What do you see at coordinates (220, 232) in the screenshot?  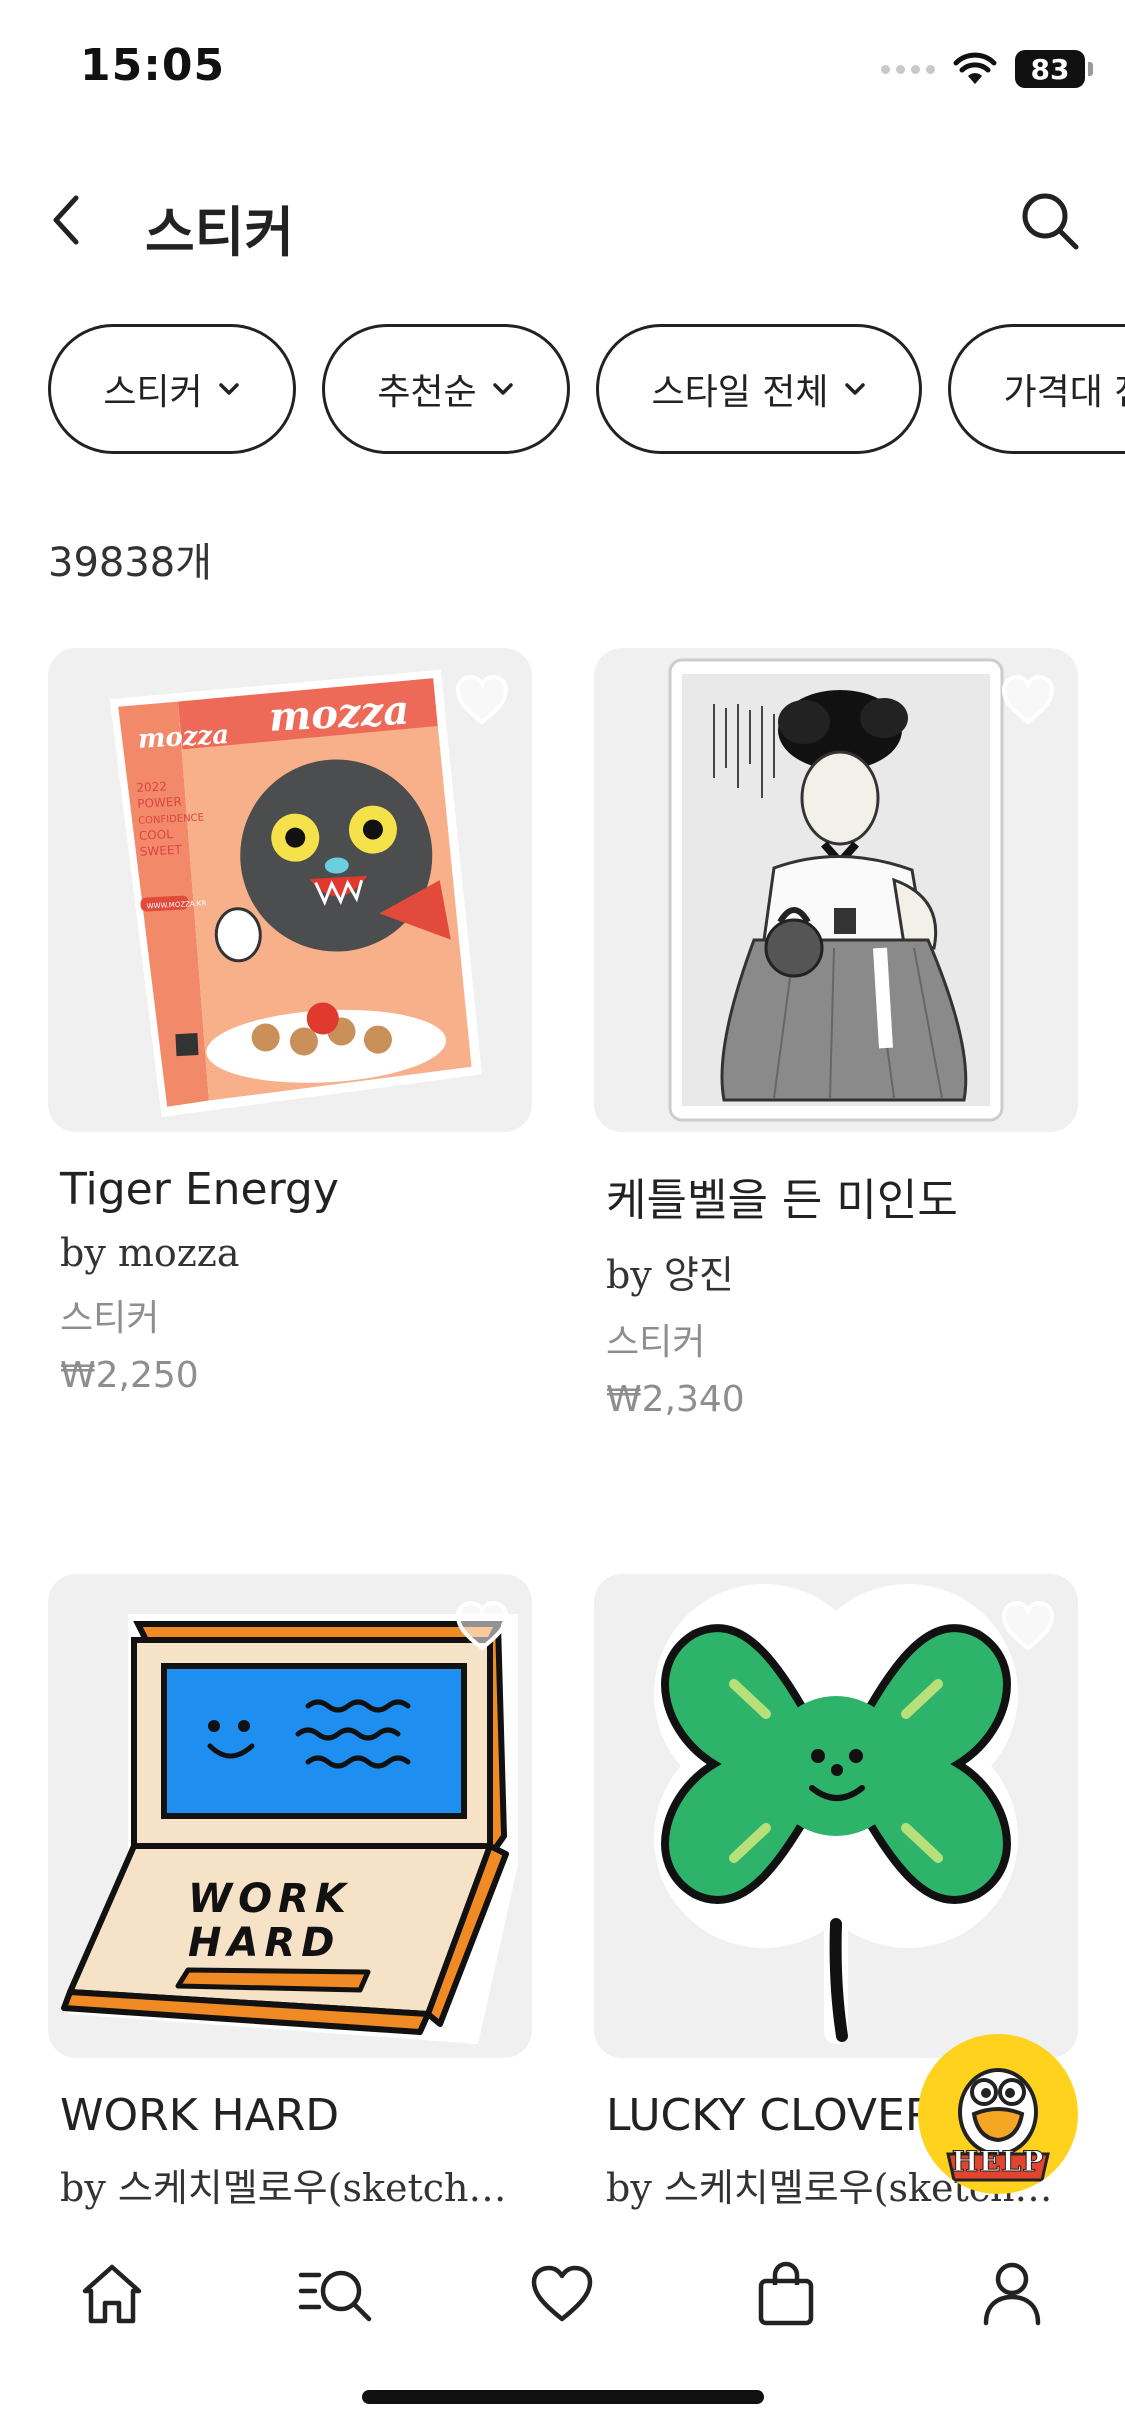 I see `page-title: 스티커` at bounding box center [220, 232].